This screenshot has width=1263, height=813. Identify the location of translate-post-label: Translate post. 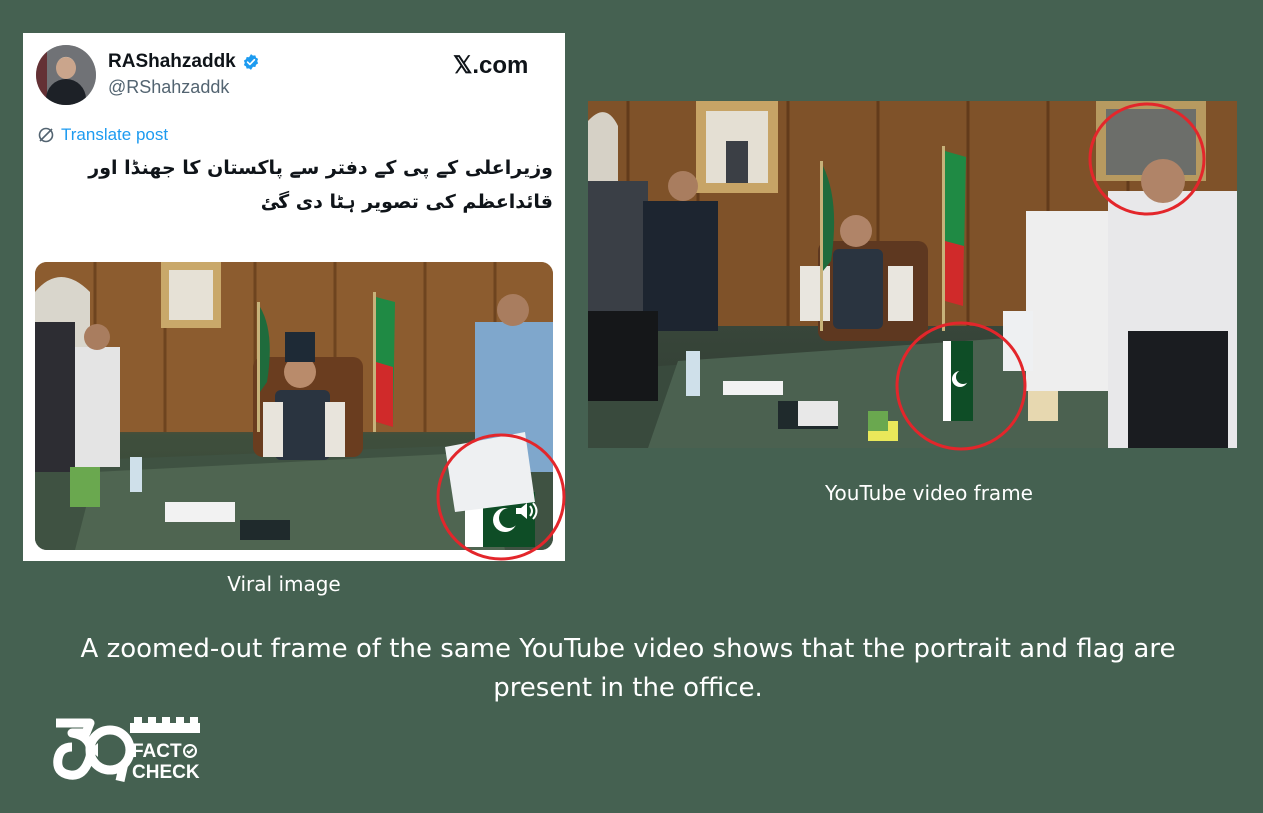
(115, 134).